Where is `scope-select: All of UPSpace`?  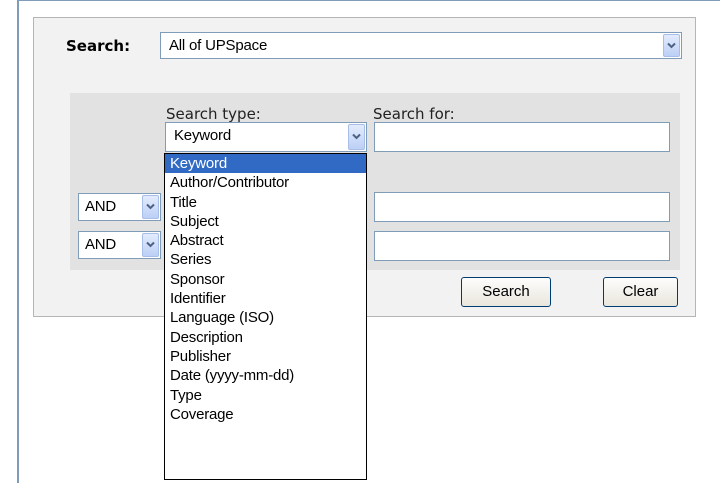
scope-select: All of UPSpace is located at coordinates (421, 45).